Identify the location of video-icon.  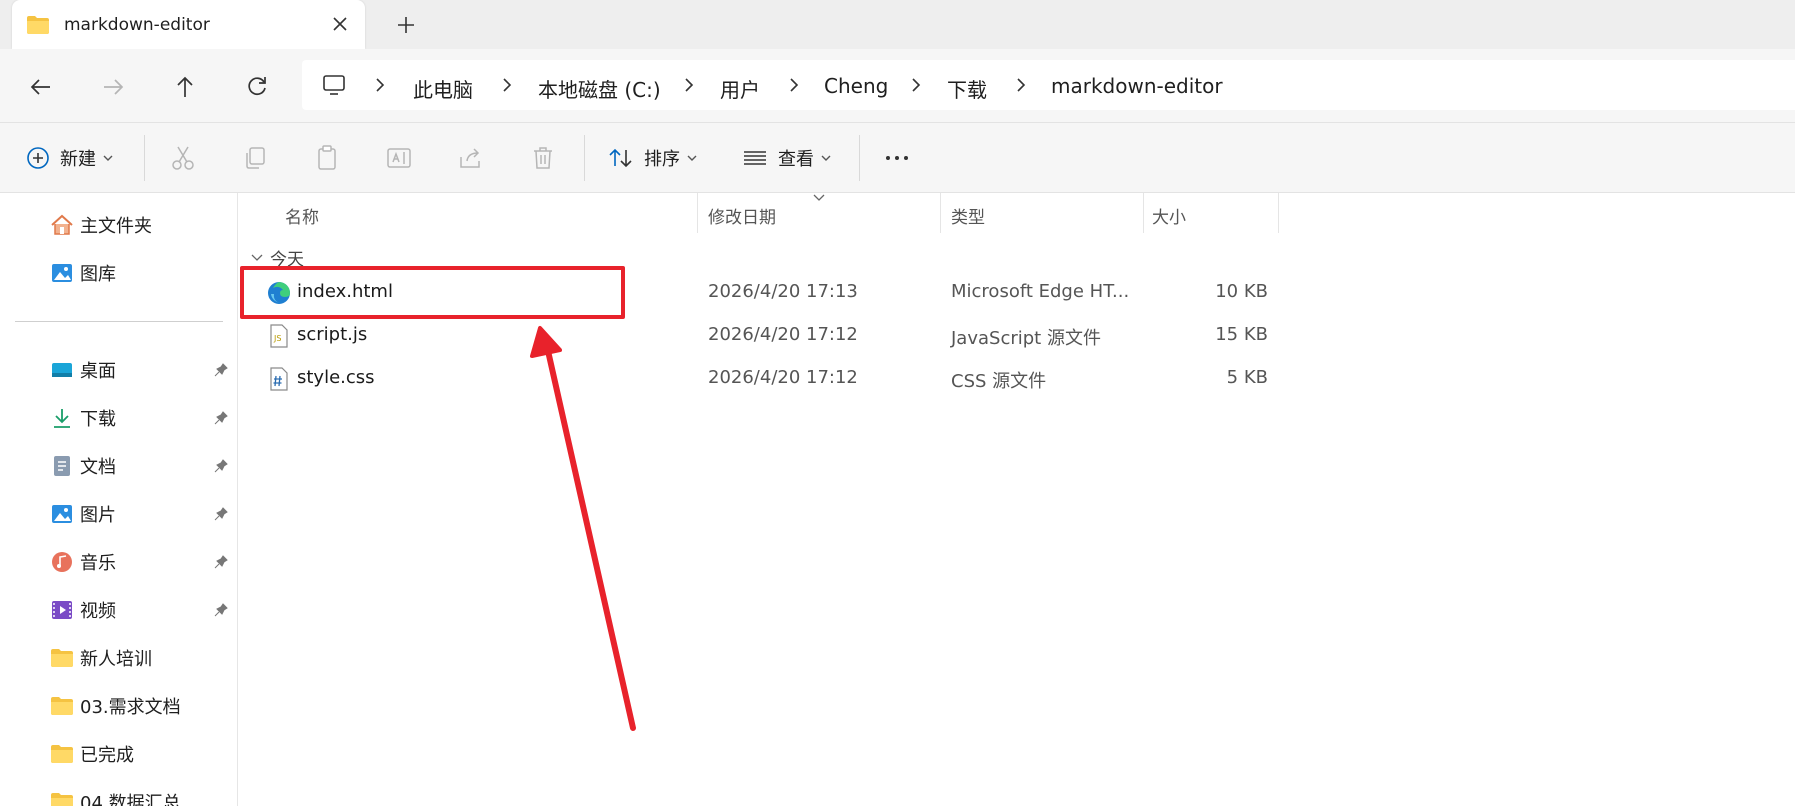
(62, 610).